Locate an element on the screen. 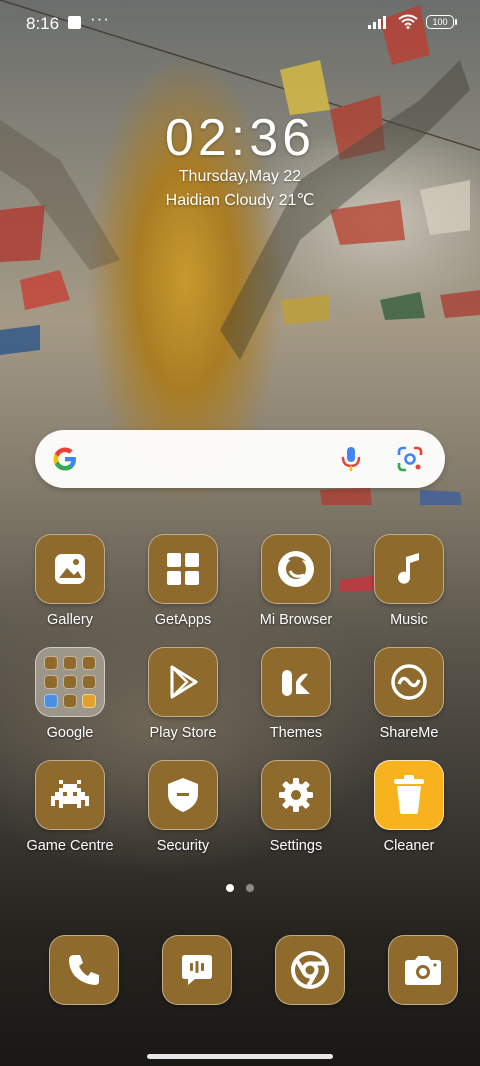 The width and height of the screenshot is (480, 1066). app-settings: Settings is located at coordinates (296, 807).